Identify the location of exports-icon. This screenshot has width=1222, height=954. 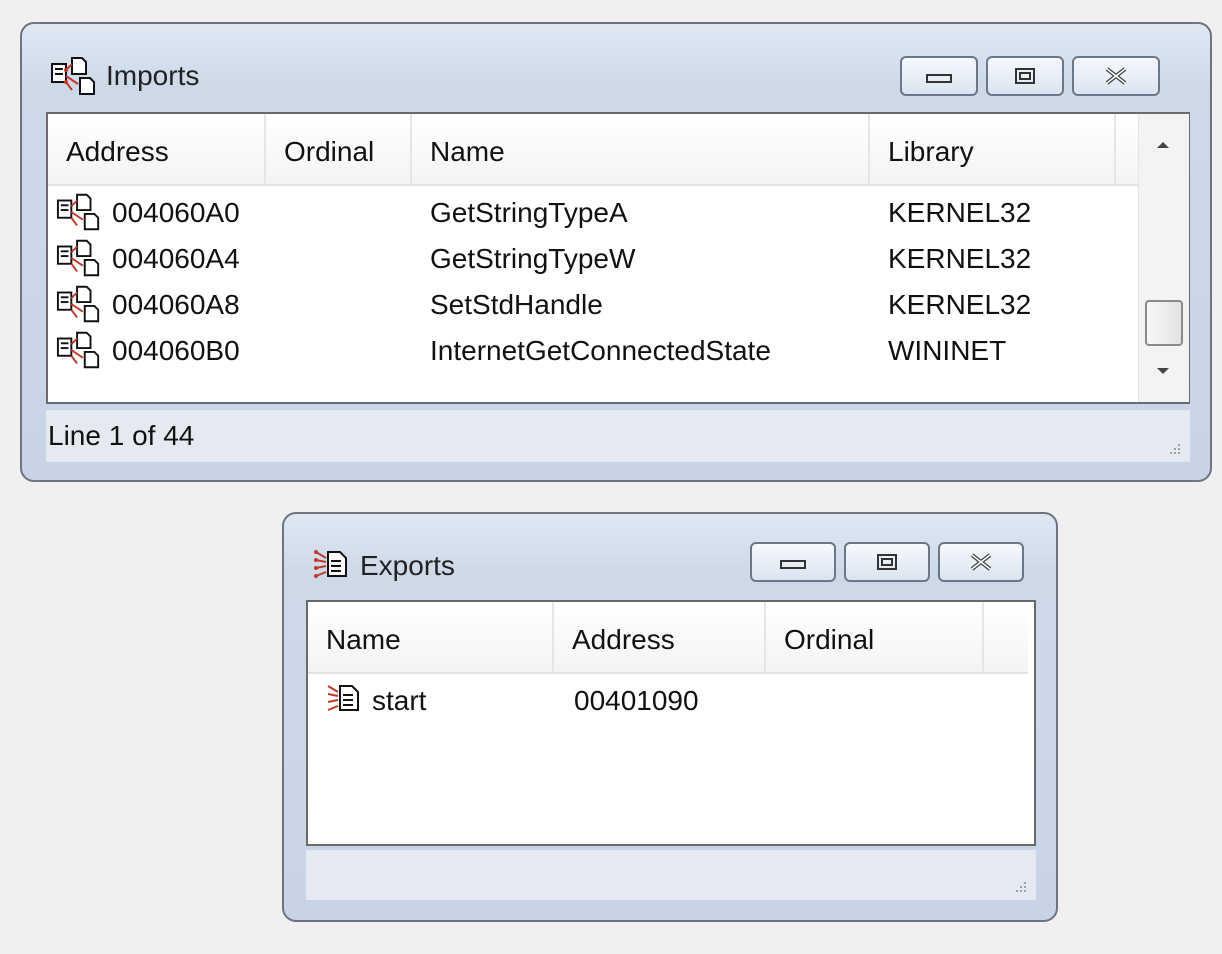
(332, 566).